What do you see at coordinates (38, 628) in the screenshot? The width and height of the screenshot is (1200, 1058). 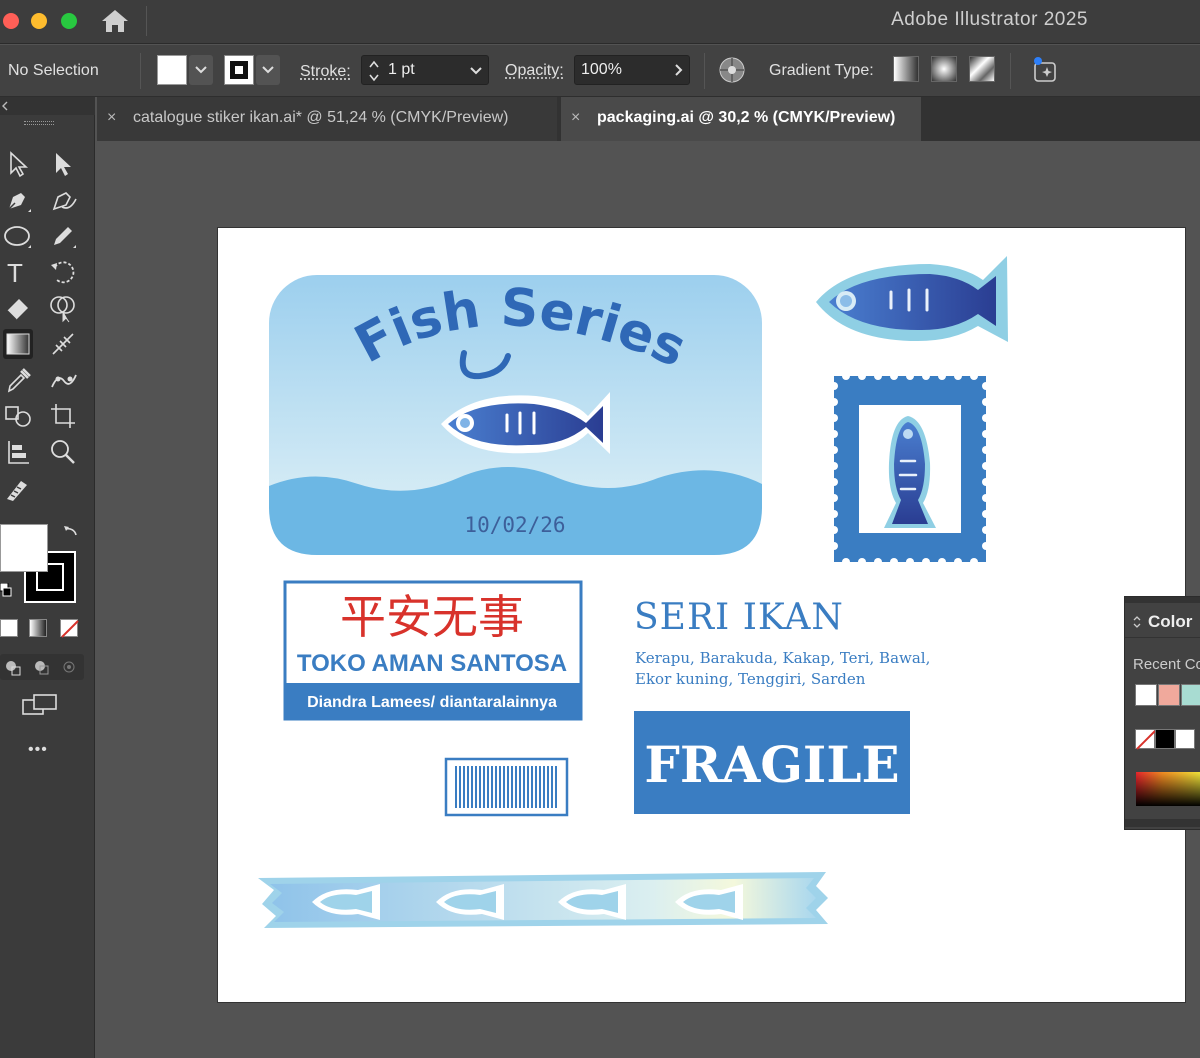 I see `gradient-mode-button` at bounding box center [38, 628].